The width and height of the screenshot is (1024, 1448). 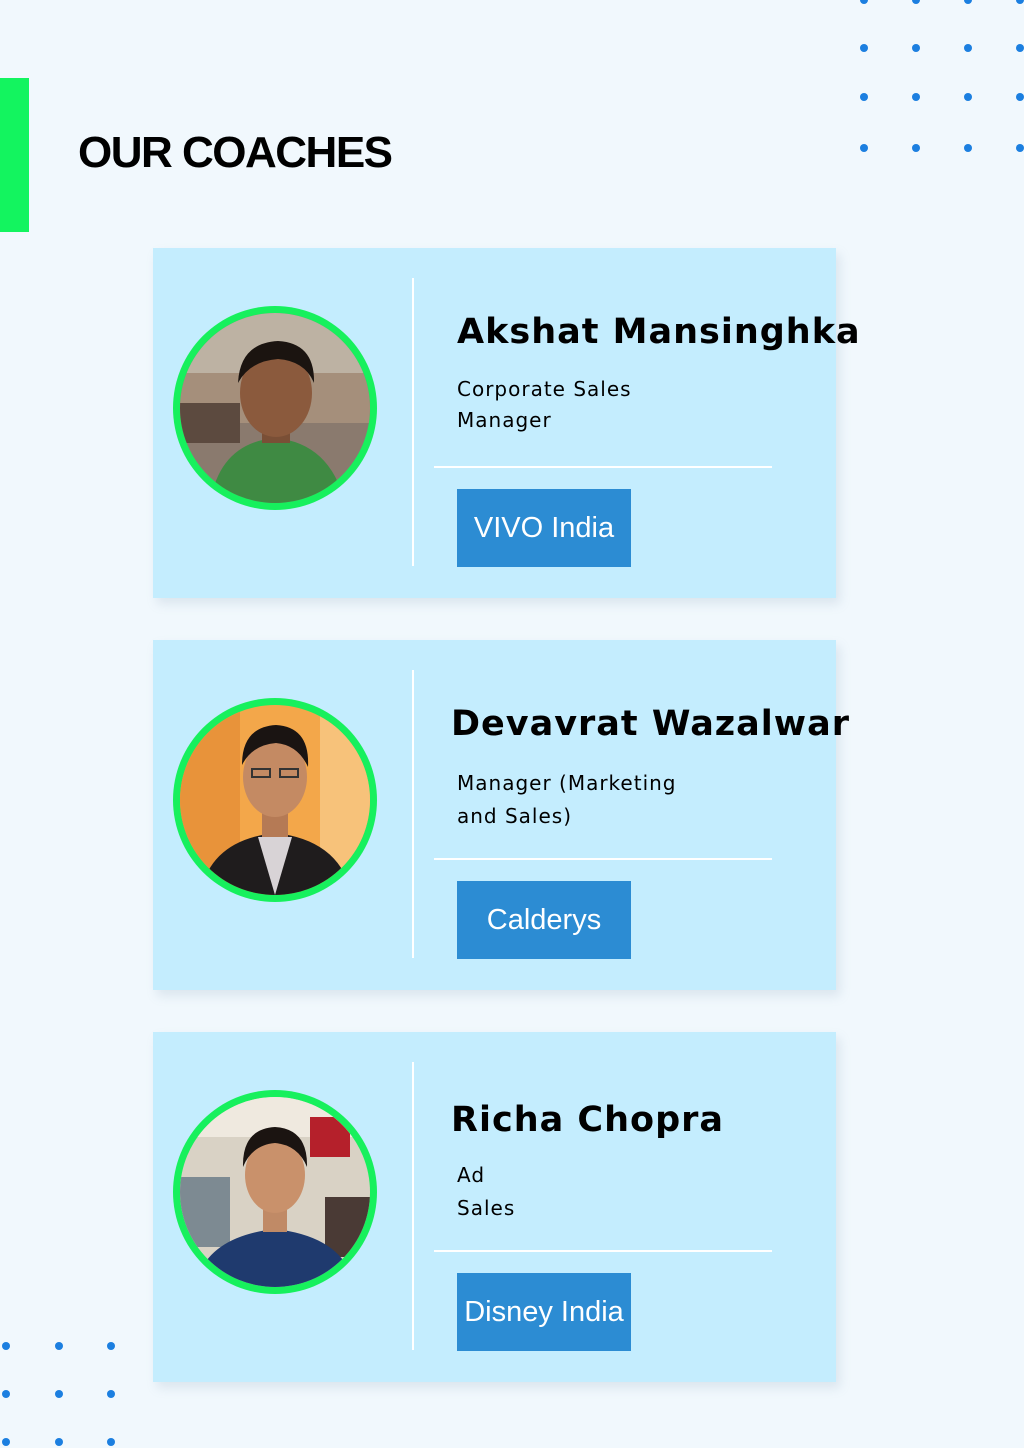 What do you see at coordinates (587, 1120) in the screenshot?
I see `coach-name: Richa Chopra` at bounding box center [587, 1120].